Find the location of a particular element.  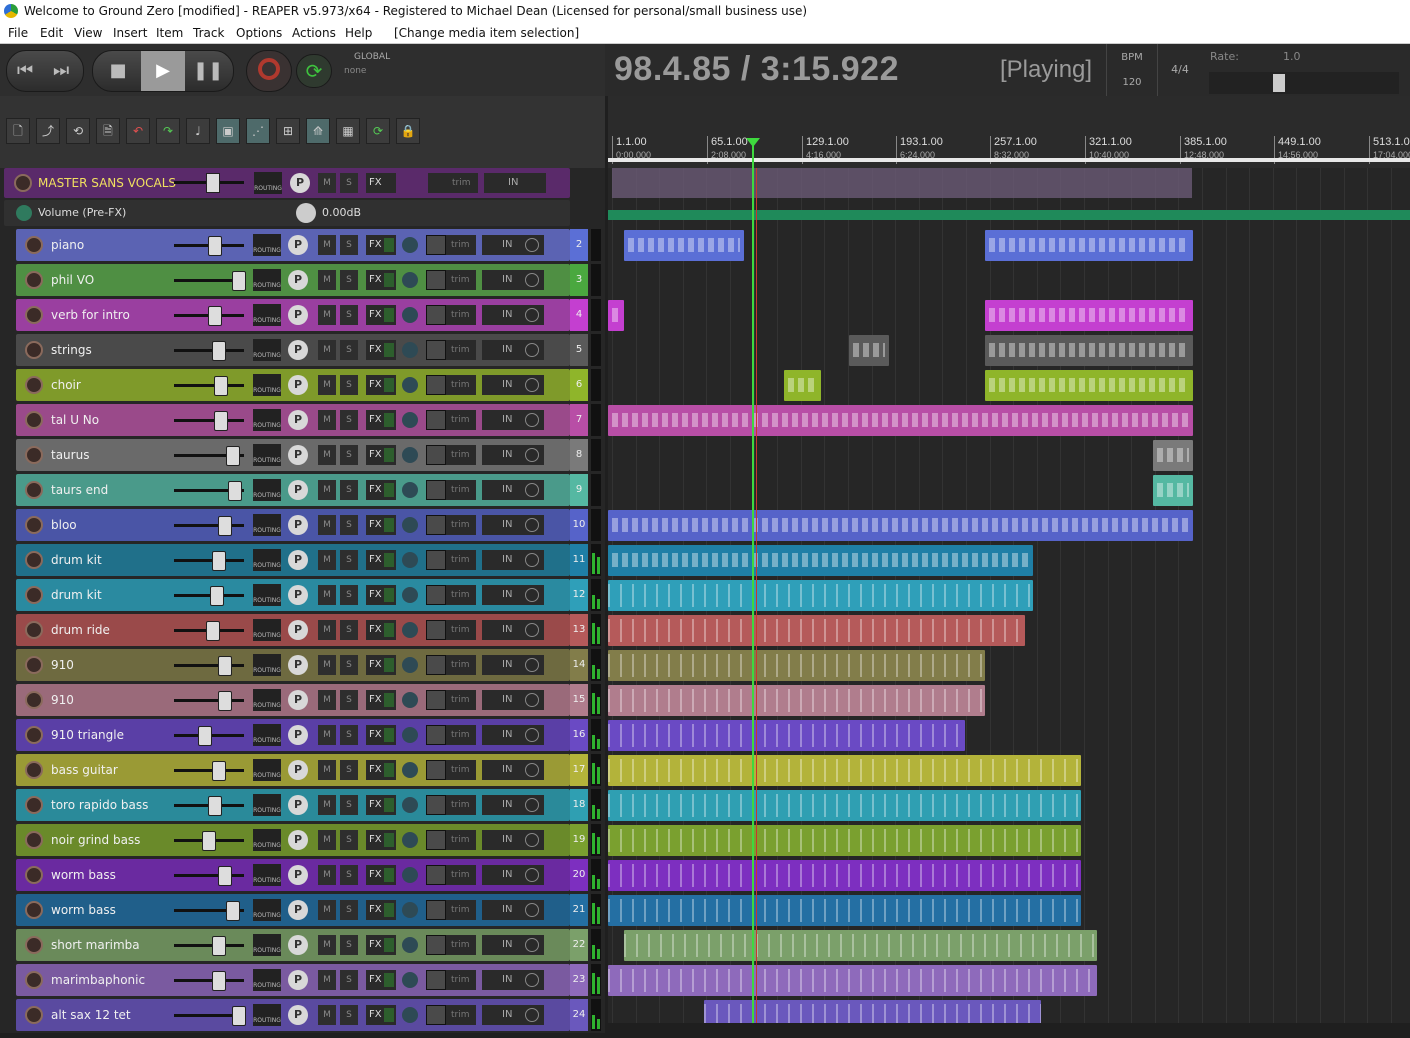

track-panel: worm bass ROUTING P M S FX trim IN 21 is located at coordinates (302, 910).